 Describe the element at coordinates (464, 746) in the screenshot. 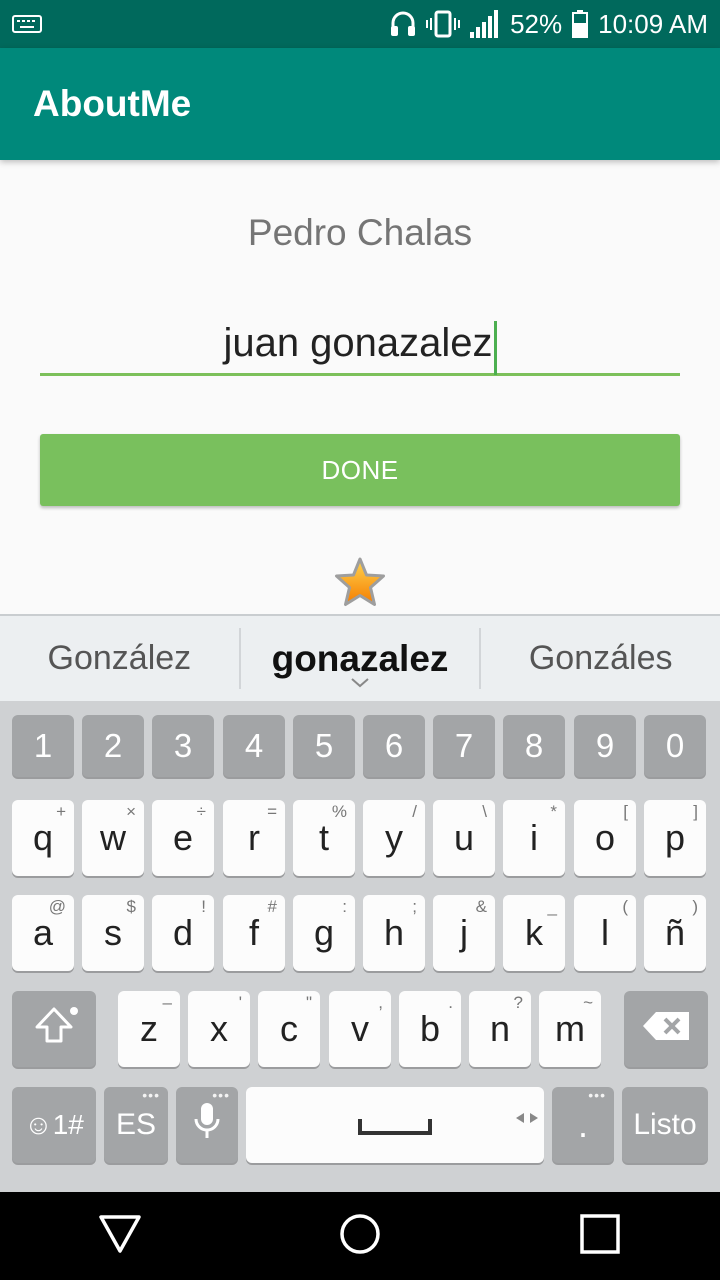

I see `number-key-7: 7` at that location.